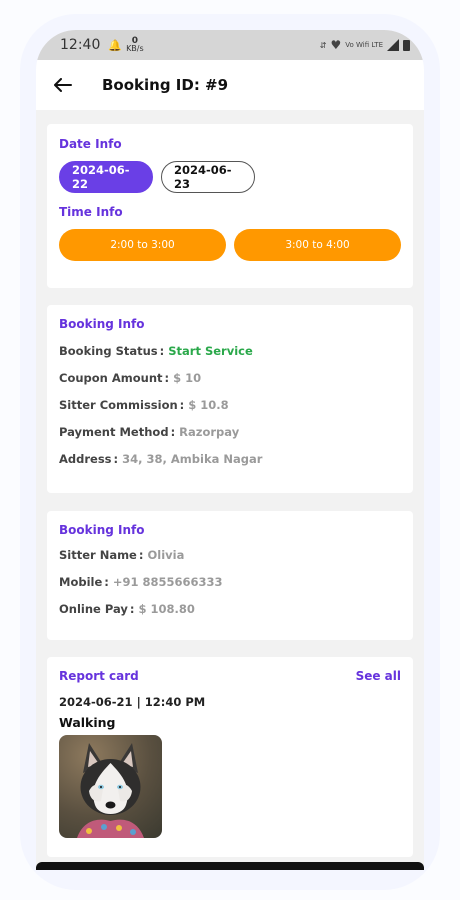  Describe the element at coordinates (106, 177) in the screenshot. I see `date-chip-selected: 2024-06-22` at that location.